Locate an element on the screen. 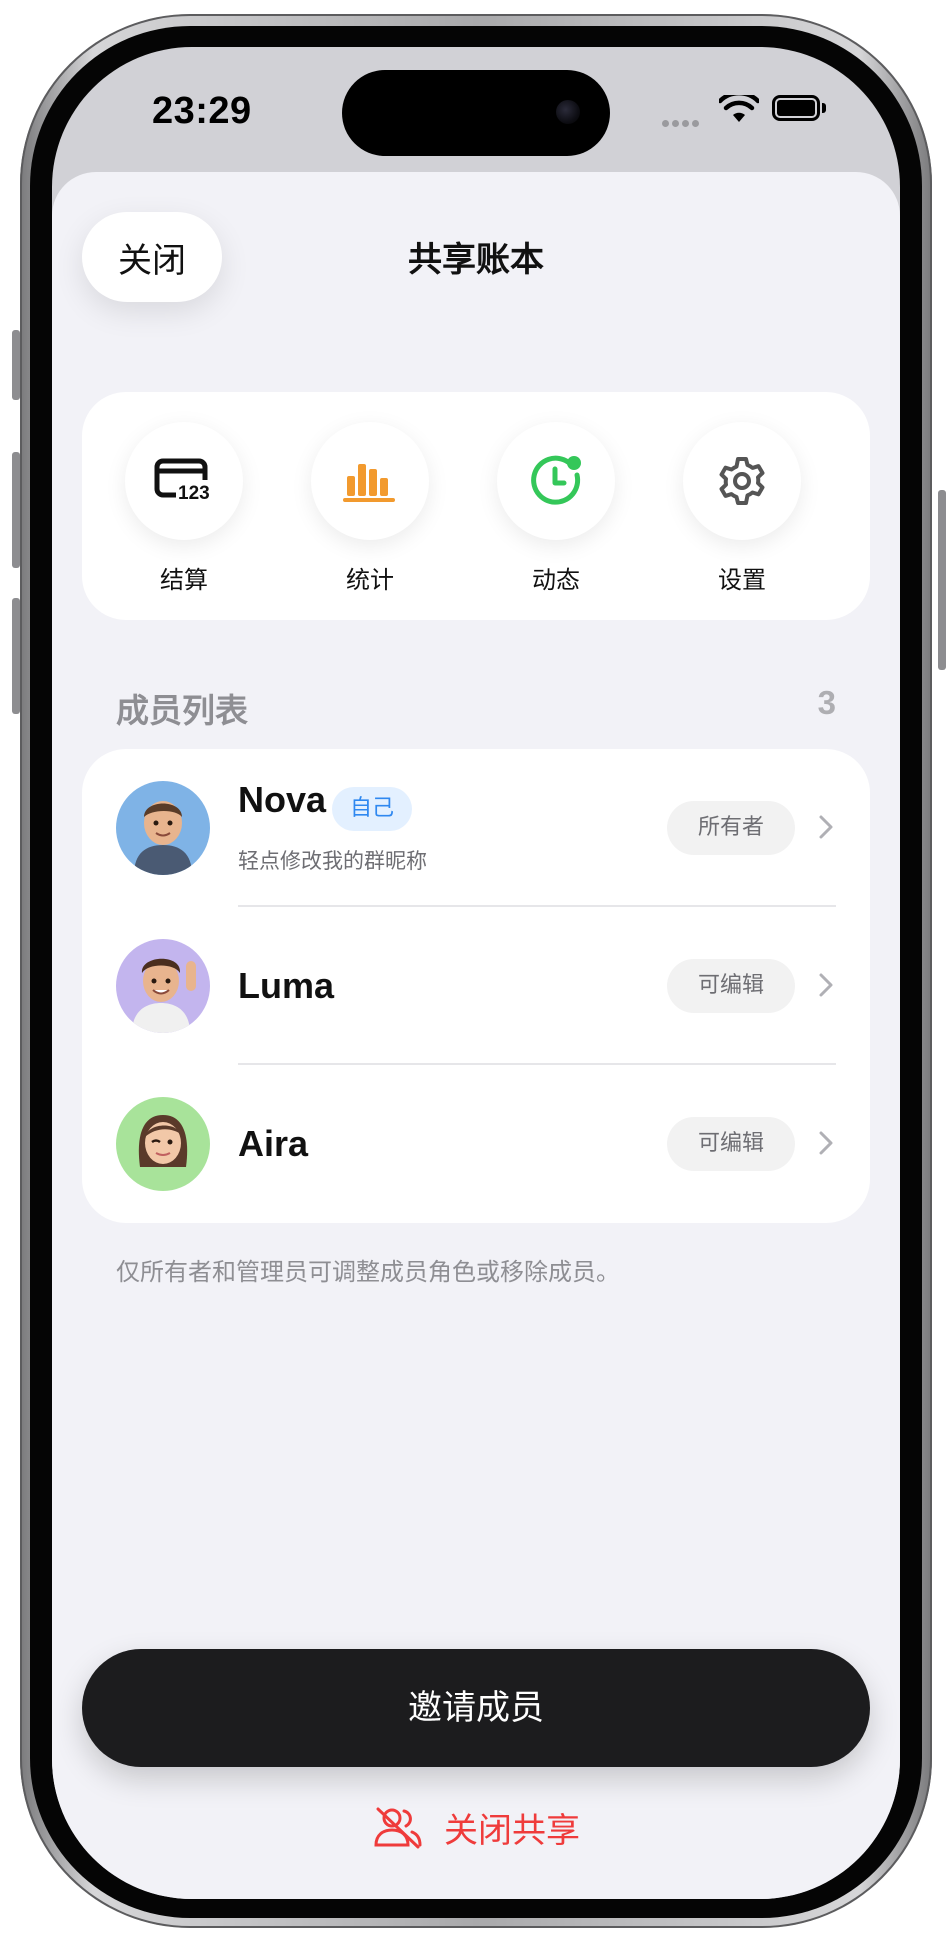 This screenshot has height=1943, width=950. card-123-icon: 123 is located at coordinates (184, 481).